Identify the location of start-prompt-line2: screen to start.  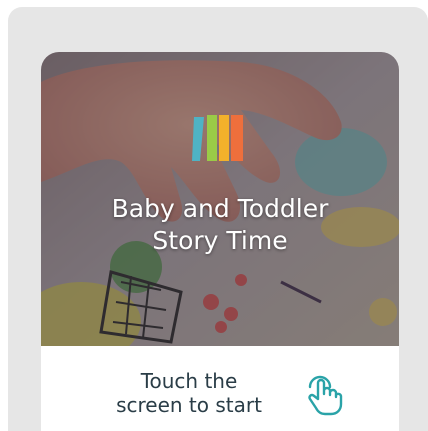
(189, 405).